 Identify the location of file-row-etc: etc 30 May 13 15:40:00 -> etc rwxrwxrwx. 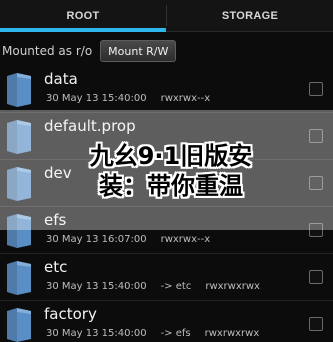
(166, 277).